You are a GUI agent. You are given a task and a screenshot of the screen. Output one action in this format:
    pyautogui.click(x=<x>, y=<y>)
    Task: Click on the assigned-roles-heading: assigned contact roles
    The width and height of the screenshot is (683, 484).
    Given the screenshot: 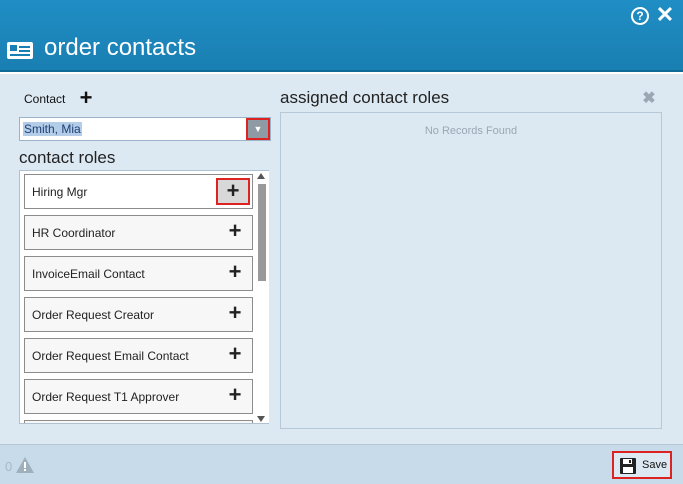 What is the action you would take?
    pyautogui.click(x=365, y=97)
    